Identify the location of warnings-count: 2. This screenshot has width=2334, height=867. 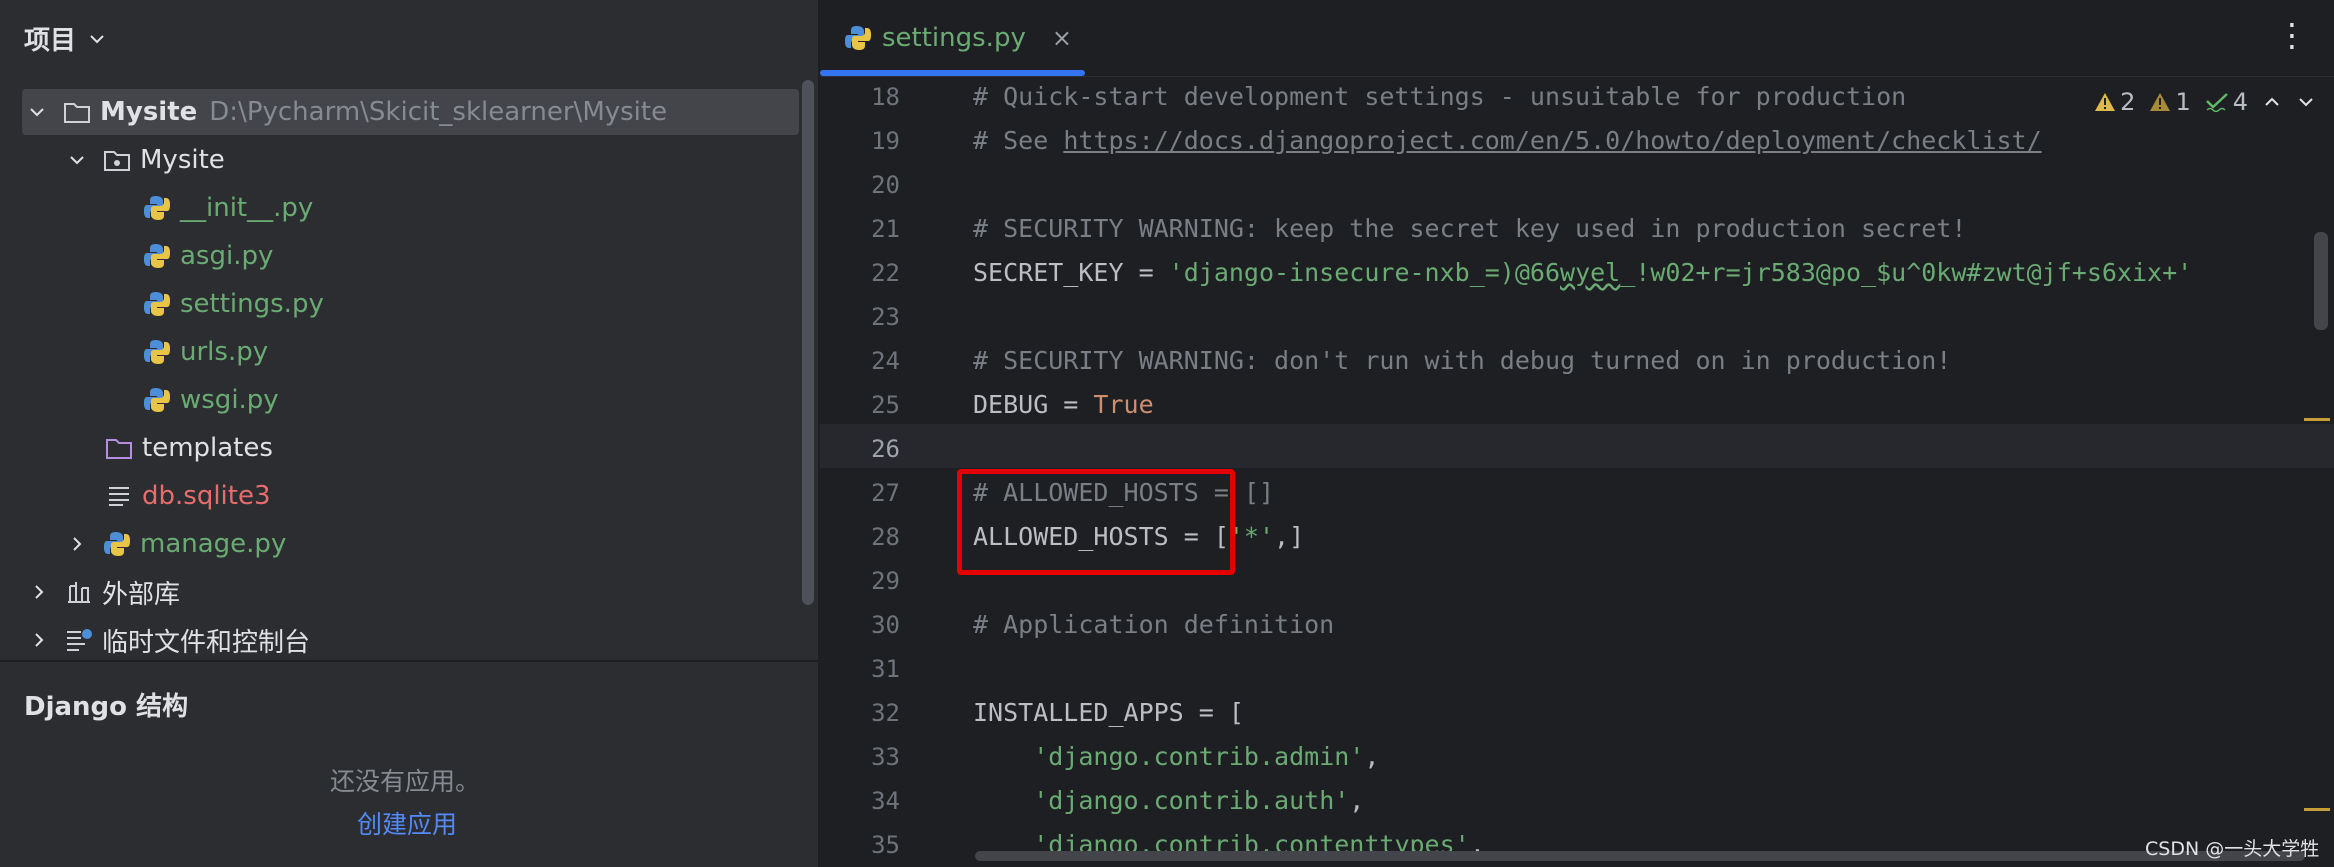
(2114, 102).